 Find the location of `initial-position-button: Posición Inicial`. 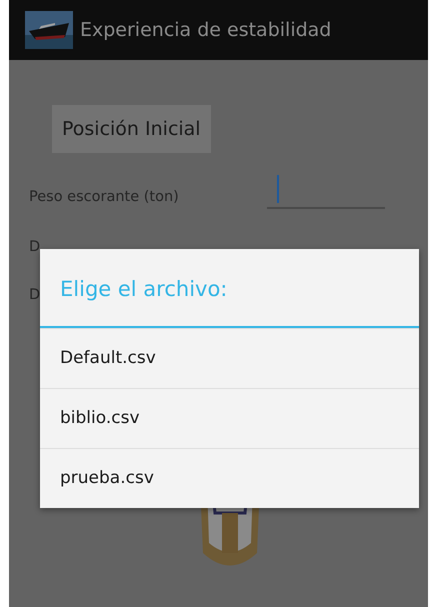

initial-position-button: Posición Inicial is located at coordinates (131, 129).